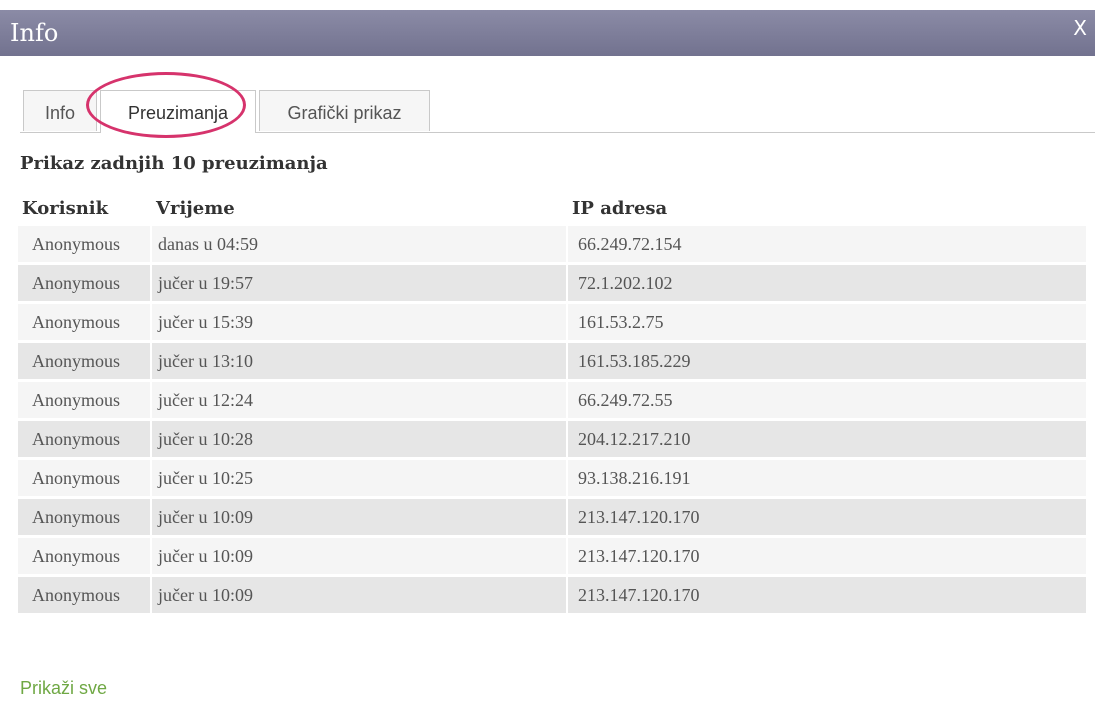 This screenshot has height=705, width=1095. Describe the element at coordinates (620, 208) in the screenshot. I see `column-header-ip-adresa: IP adresa` at that location.